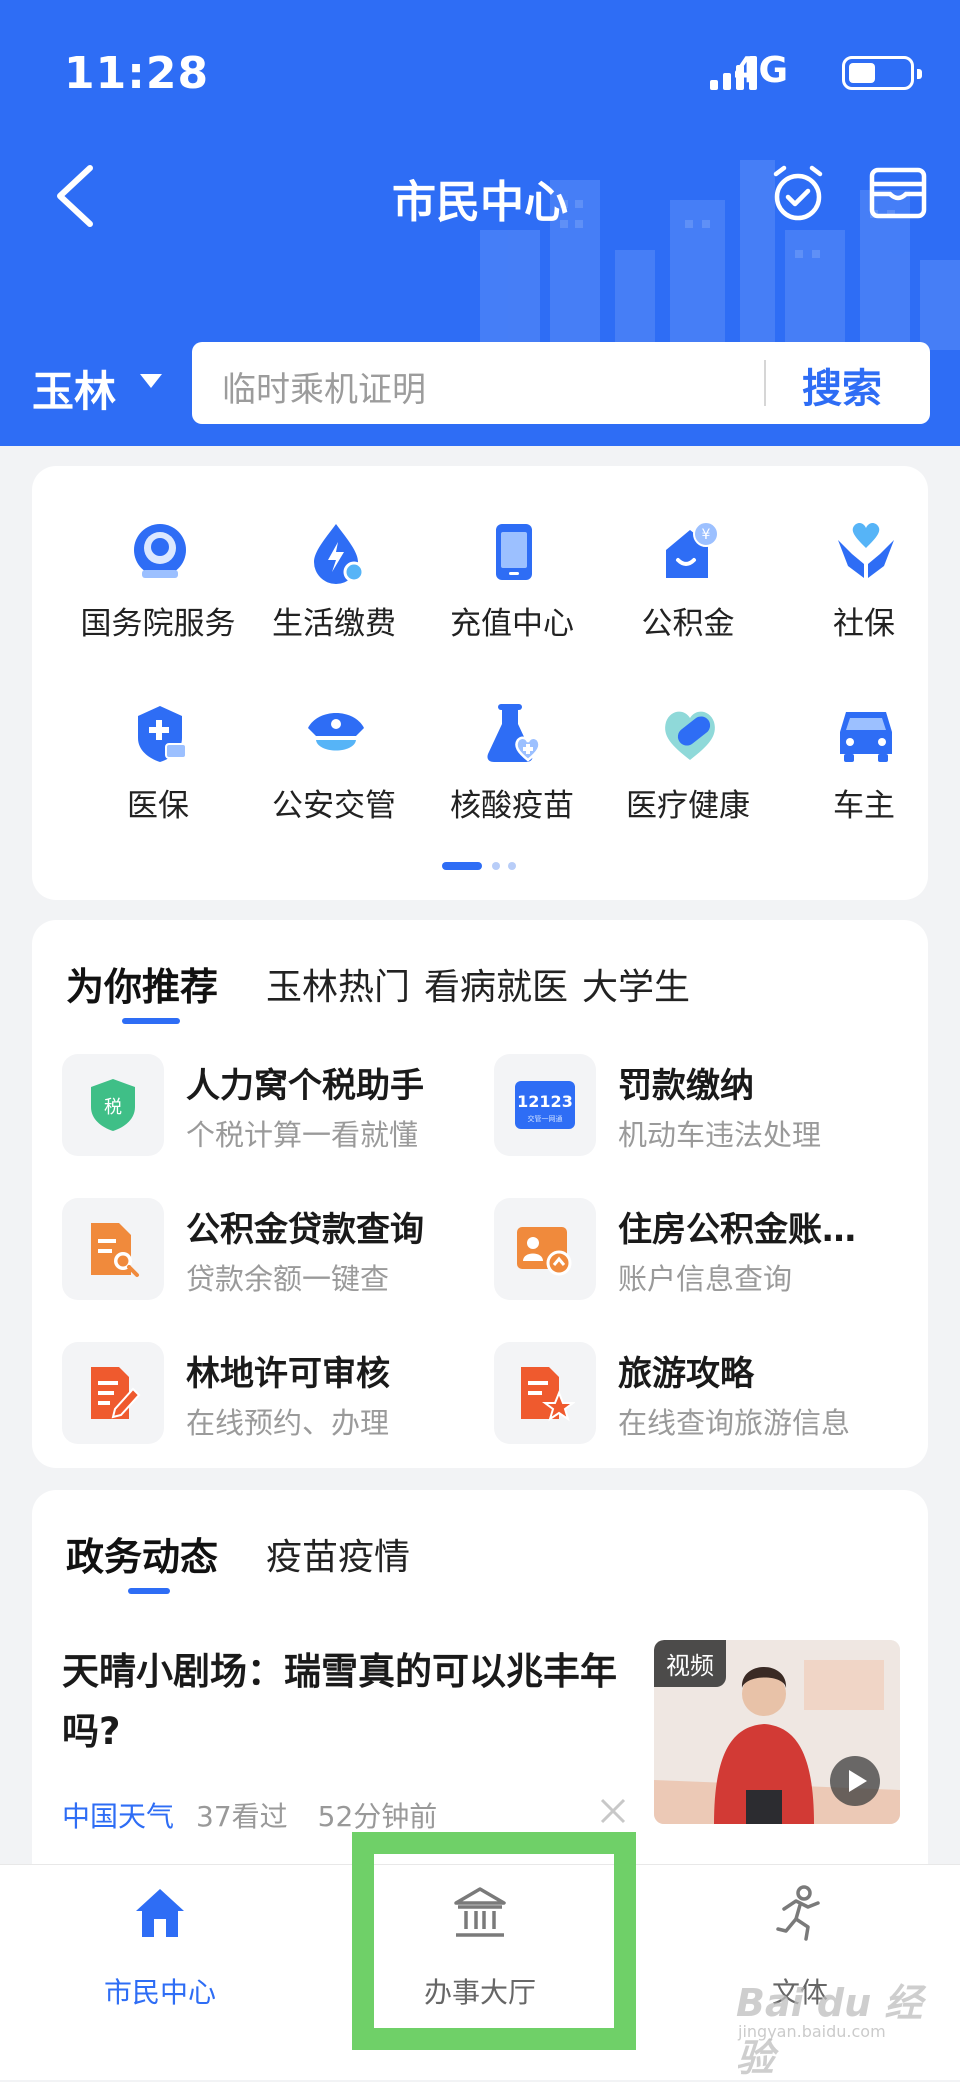  I want to click on news-views: 37看过, so click(242, 1816).